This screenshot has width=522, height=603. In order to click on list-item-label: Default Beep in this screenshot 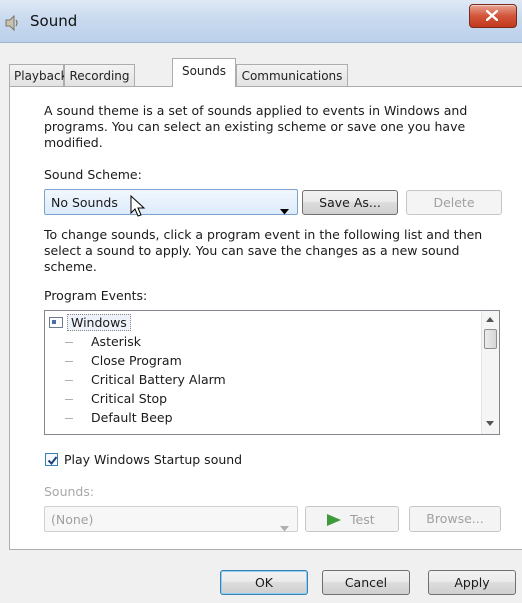, I will do `click(132, 417)`.